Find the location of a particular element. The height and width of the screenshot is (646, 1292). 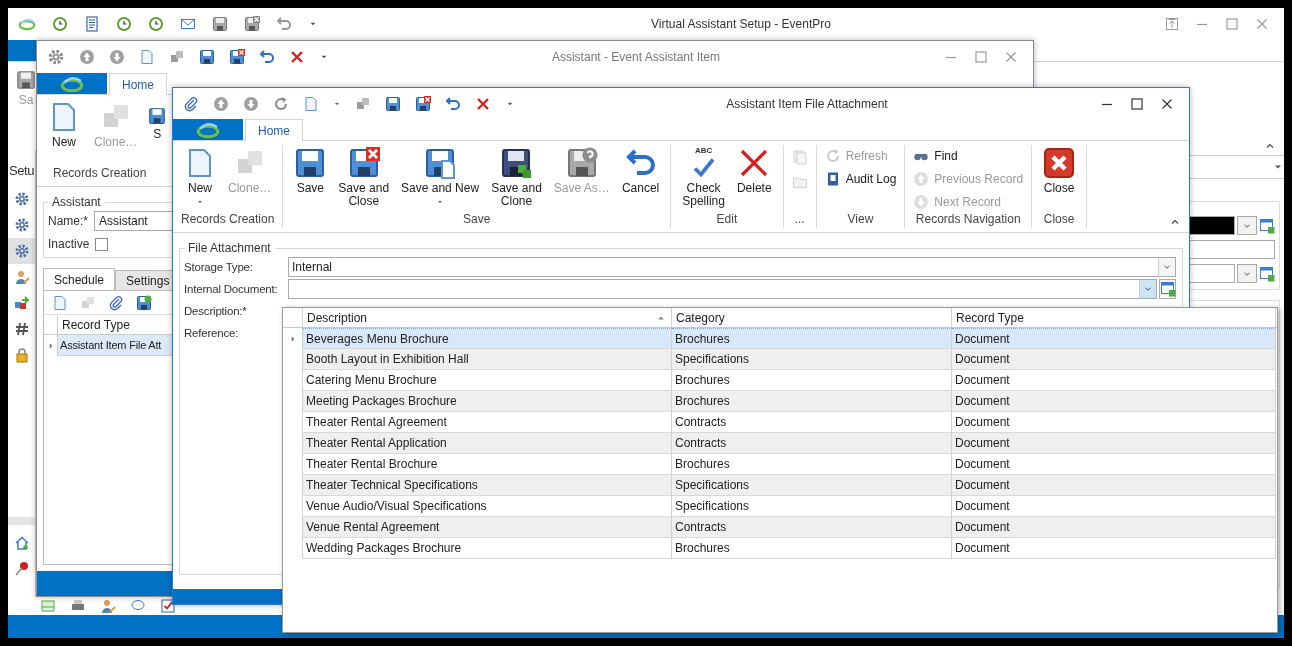

field-label: Internal Document: is located at coordinates (231, 289).